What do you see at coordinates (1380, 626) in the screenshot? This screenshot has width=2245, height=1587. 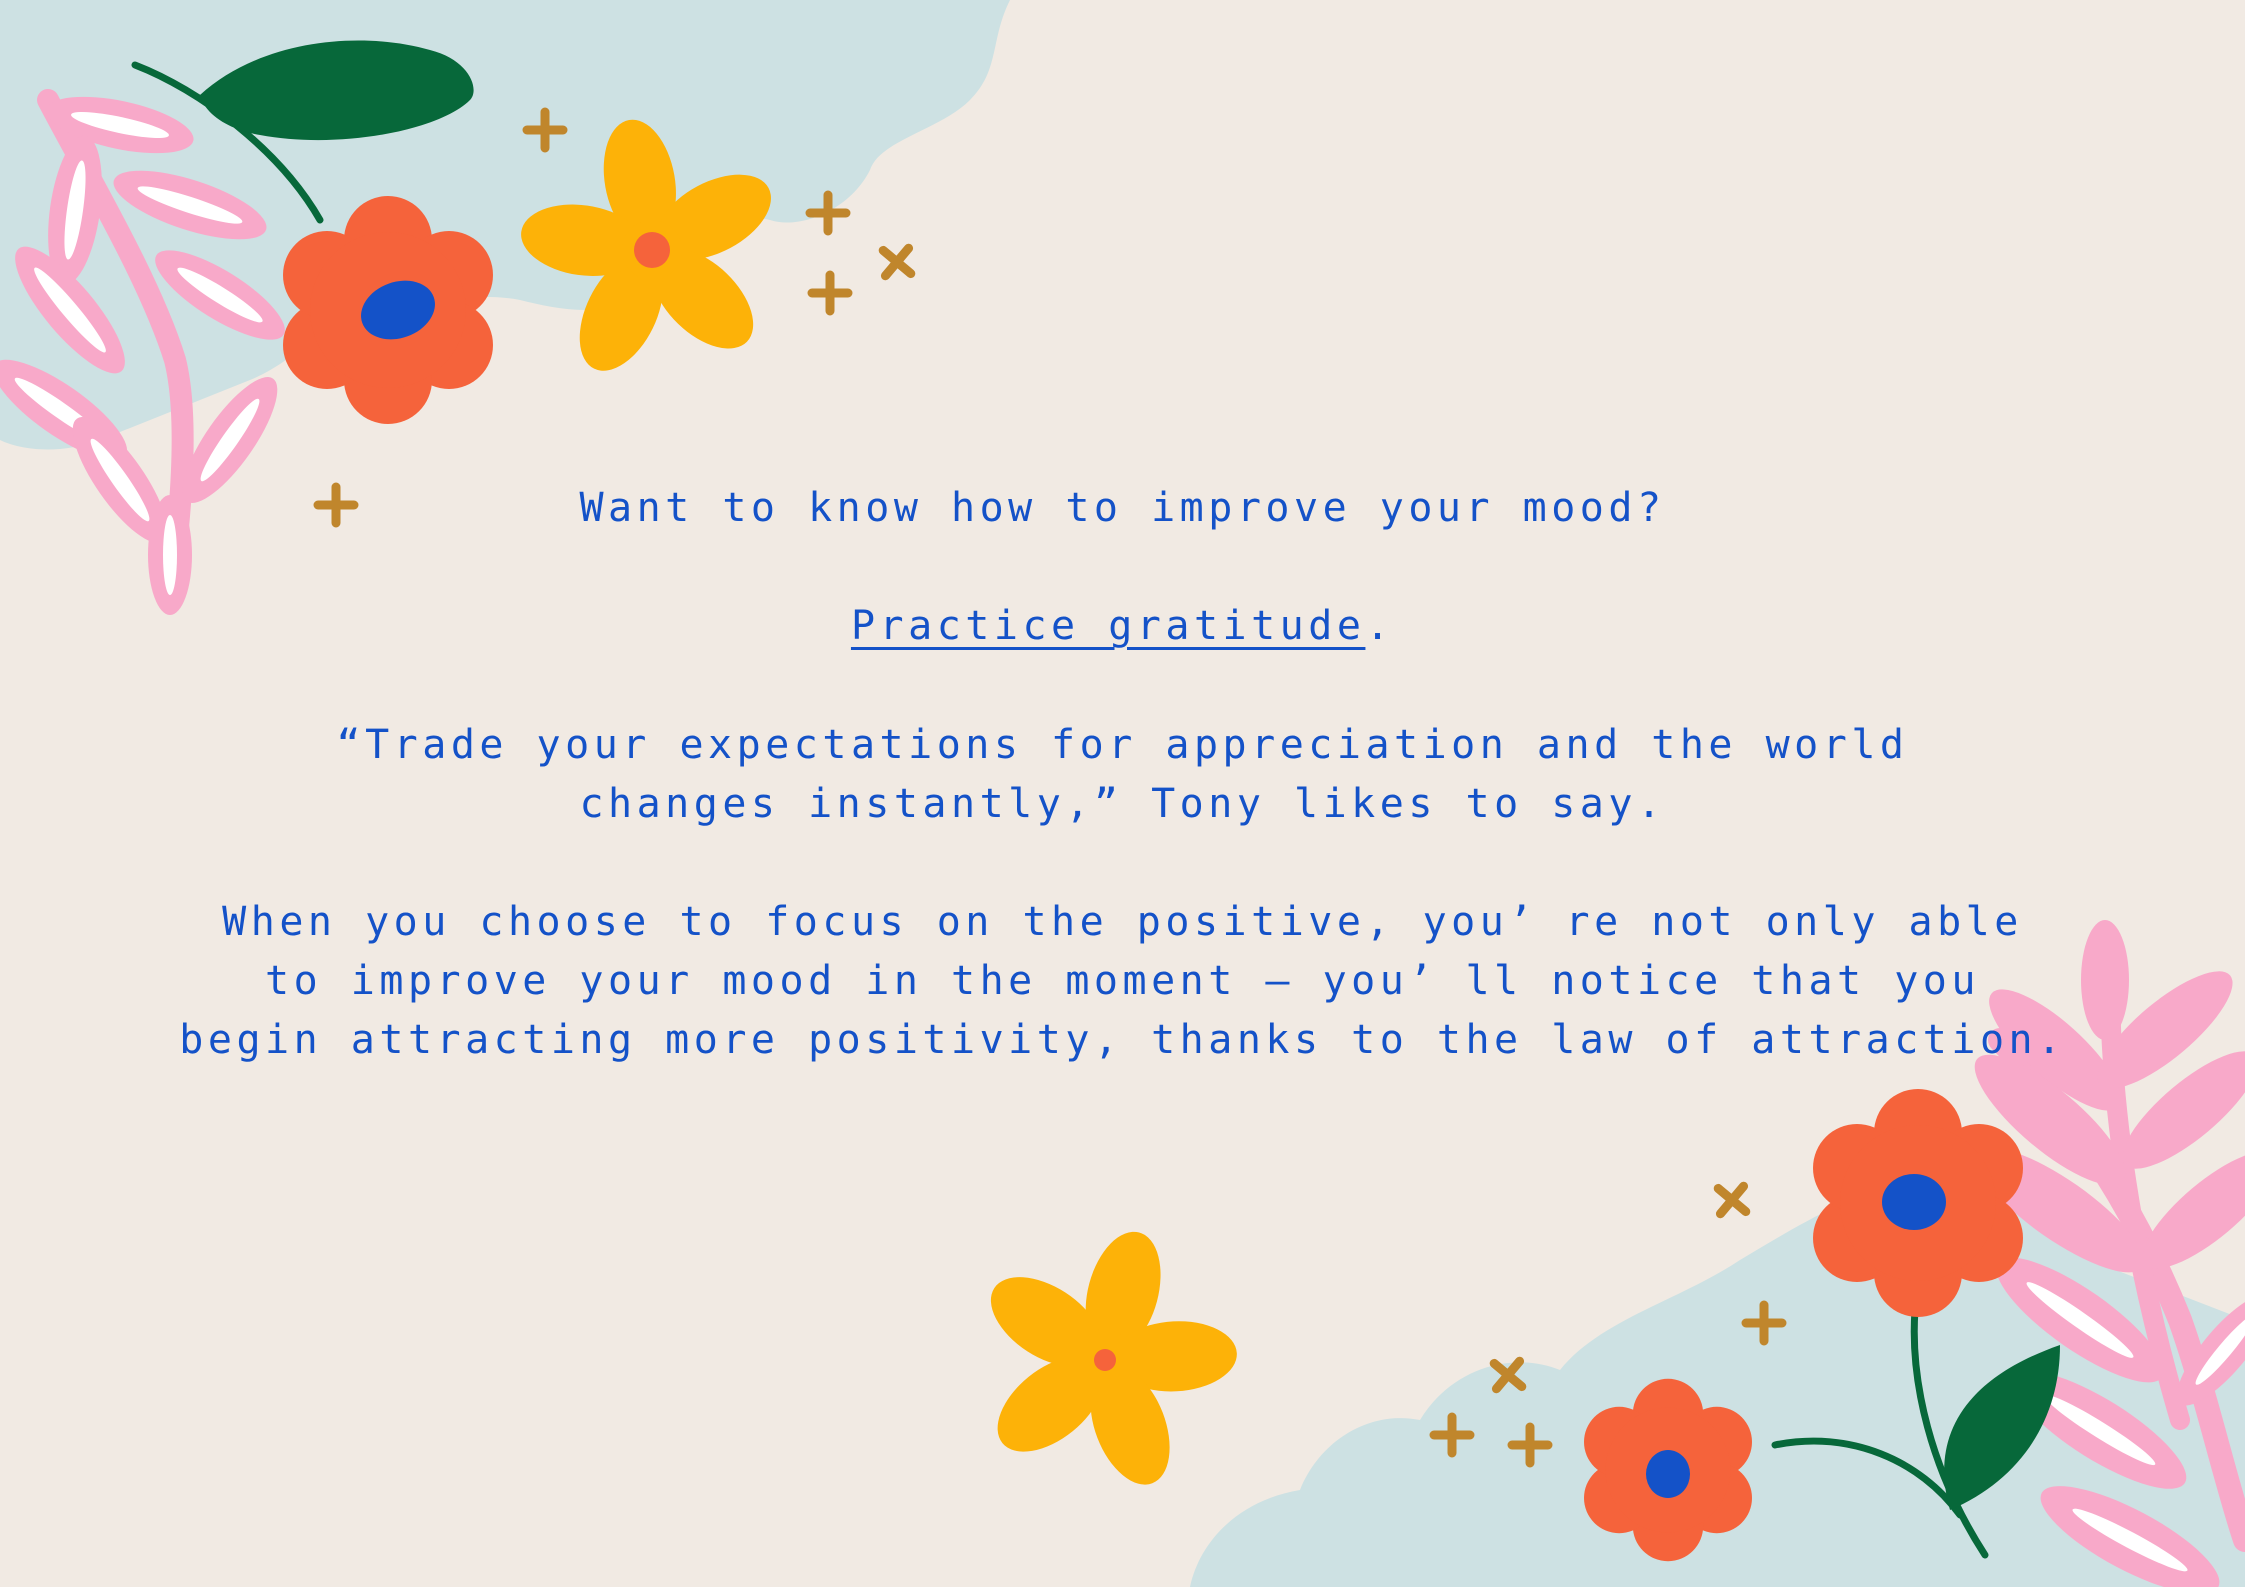 I see `answer-period: .` at bounding box center [1380, 626].